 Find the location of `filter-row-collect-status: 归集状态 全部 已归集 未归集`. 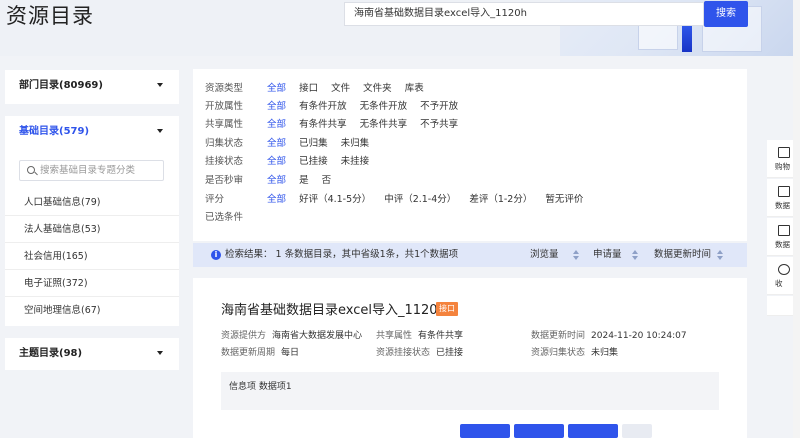

filter-row-collect-status: 归集状态 全部 已归集 未归集 is located at coordinates (292, 144).